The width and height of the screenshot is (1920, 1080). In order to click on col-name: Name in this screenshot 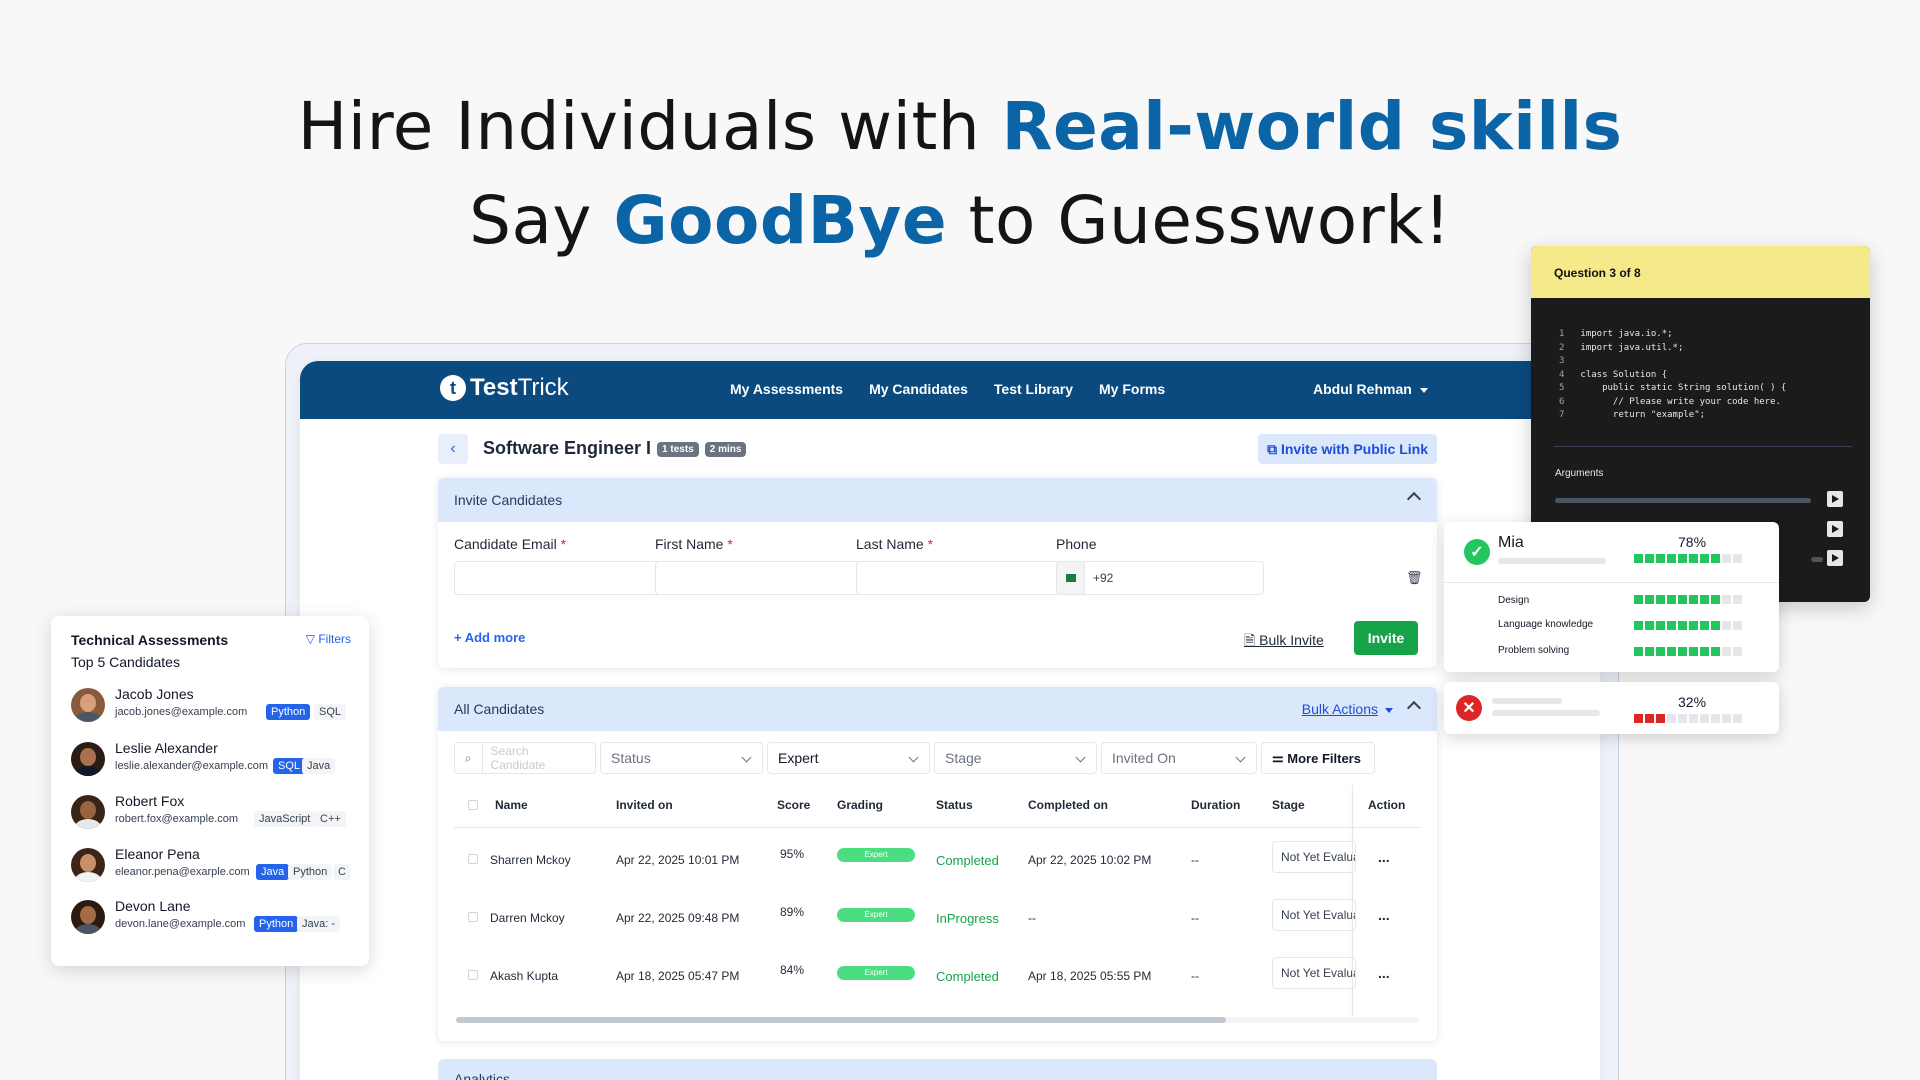, I will do `click(511, 805)`.